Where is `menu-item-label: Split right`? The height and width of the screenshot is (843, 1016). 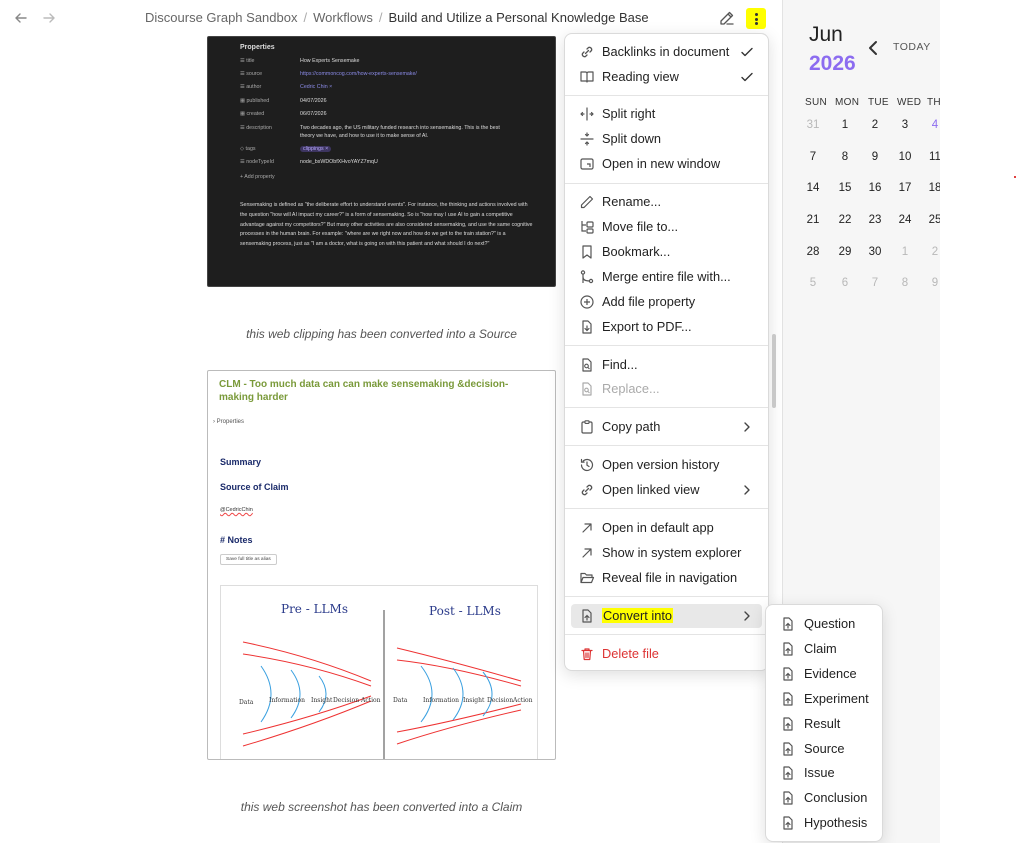 menu-item-label: Split right is located at coordinates (629, 113).